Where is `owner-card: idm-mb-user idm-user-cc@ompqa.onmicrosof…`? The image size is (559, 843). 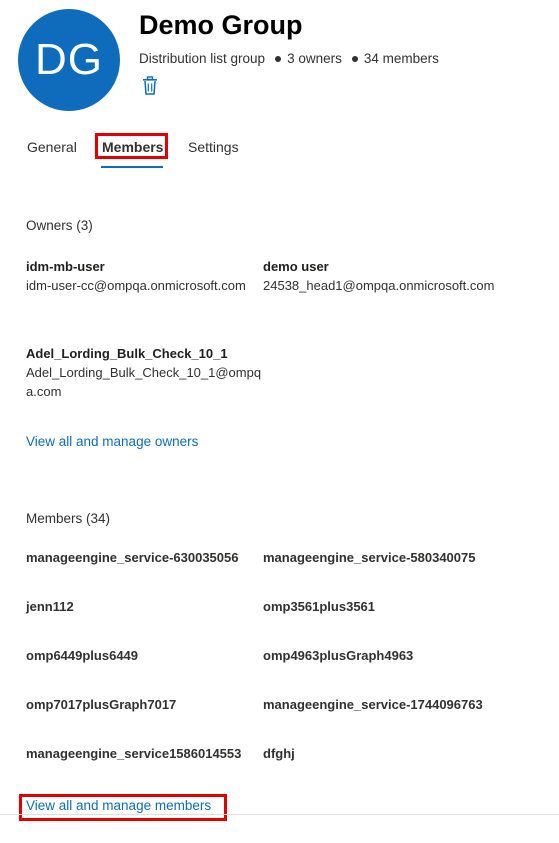 owner-card: idm-mb-user idm-user-cc@ompqa.onmicrosof… is located at coordinates (136, 276).